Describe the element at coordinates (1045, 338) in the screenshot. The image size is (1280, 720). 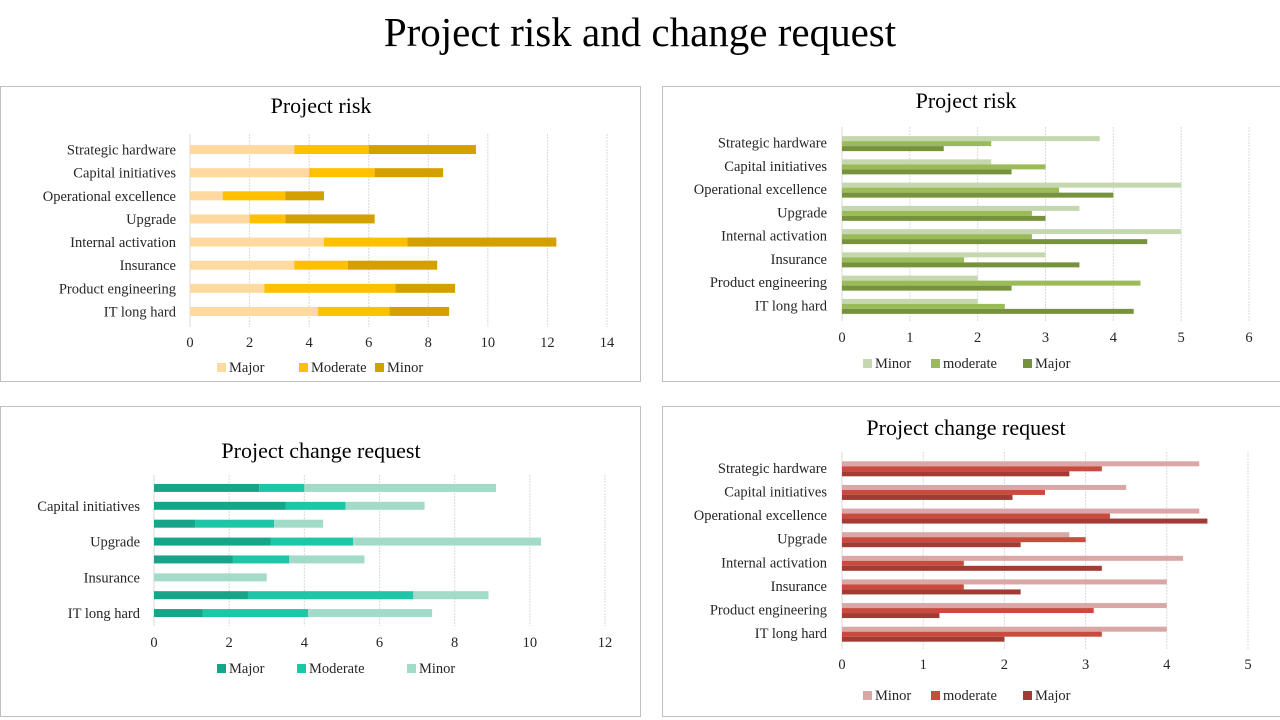
I see `x-tick-label: 3` at that location.